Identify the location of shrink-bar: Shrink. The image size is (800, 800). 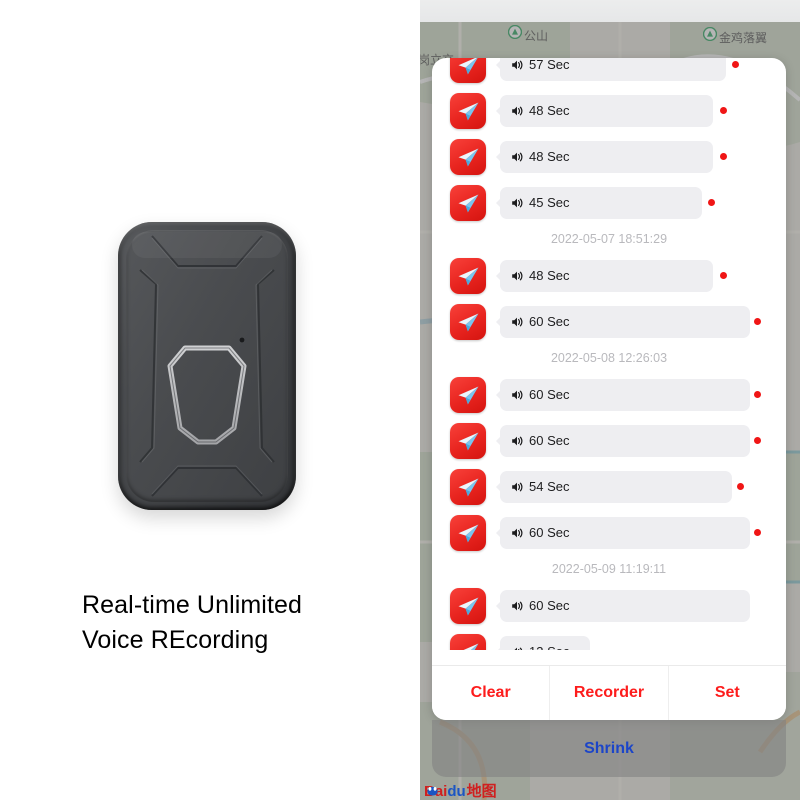
(609, 748).